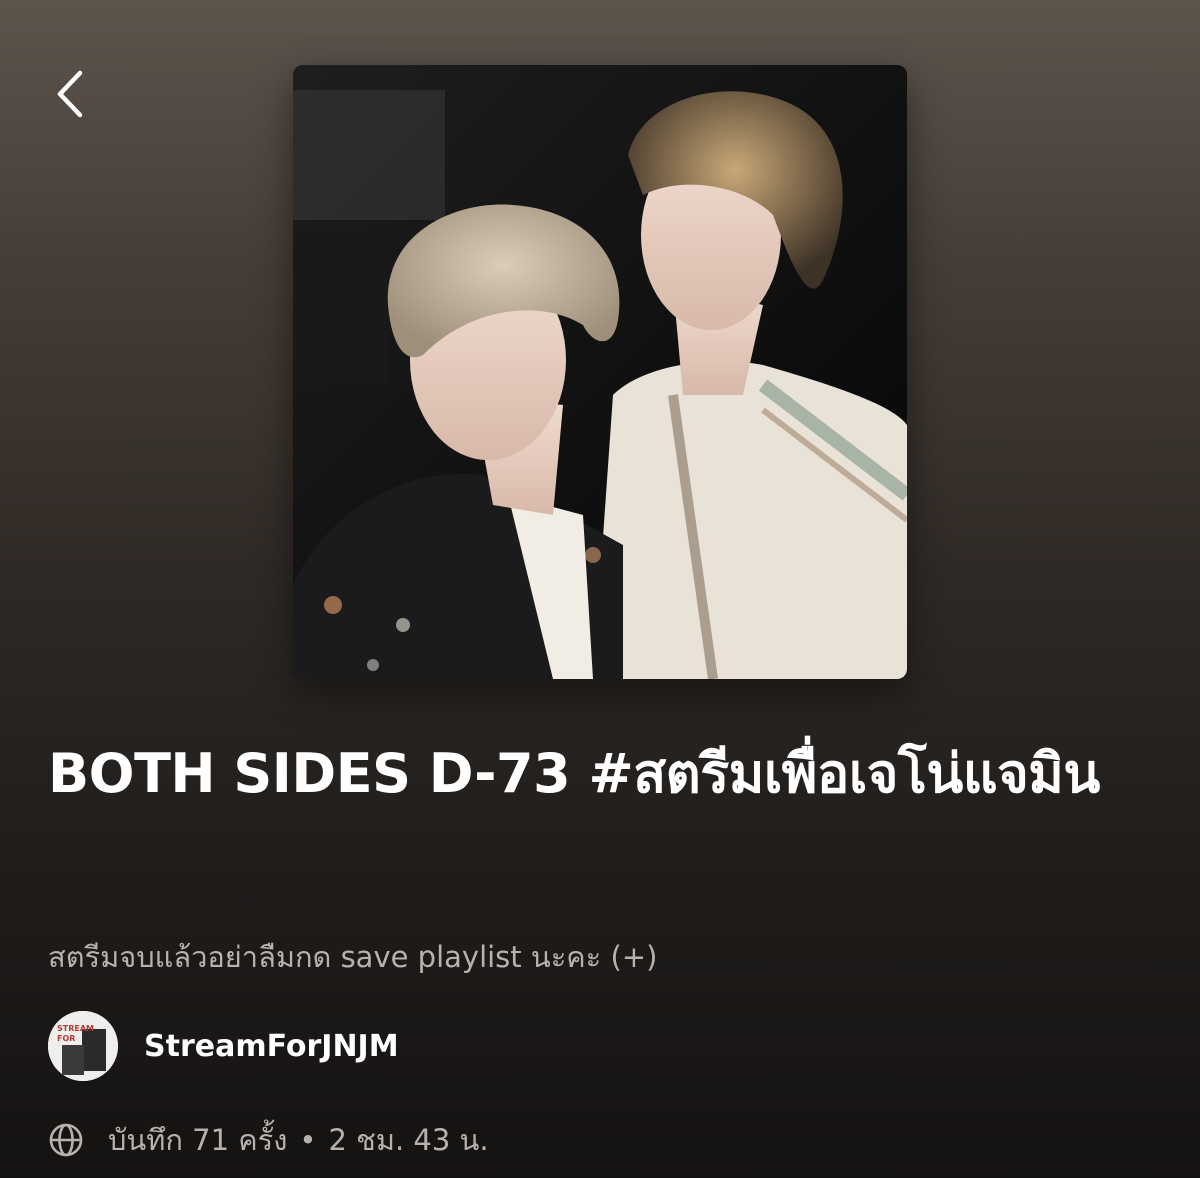 Image resolution: width=1200 pixels, height=1178 pixels. I want to click on owner-avatar: STREAM FOR, so click(83, 1046).